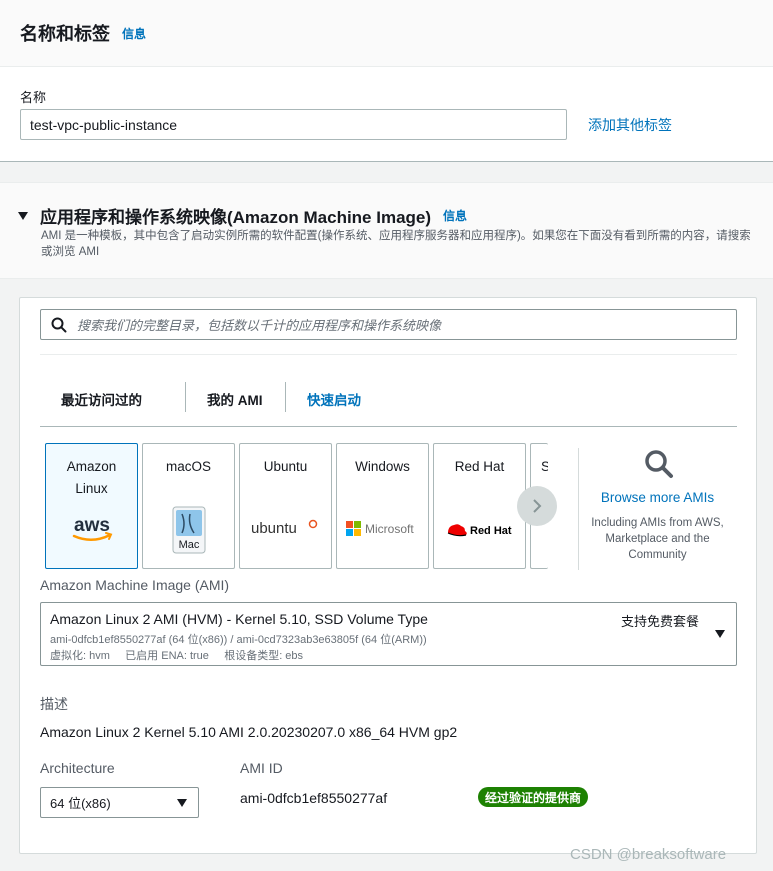 The width and height of the screenshot is (773, 871). I want to click on ubuntu-logo-text: ubuntu, so click(274, 528).